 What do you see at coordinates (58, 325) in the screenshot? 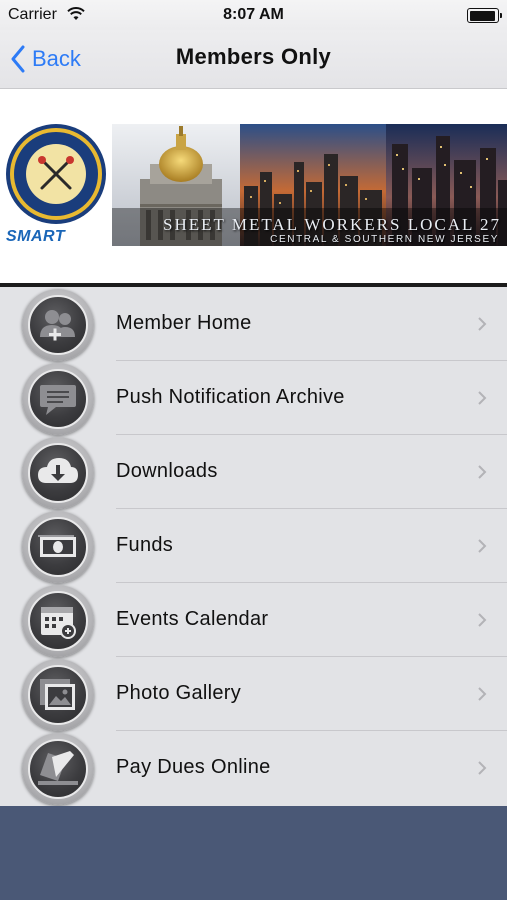
I see `members-icon` at bounding box center [58, 325].